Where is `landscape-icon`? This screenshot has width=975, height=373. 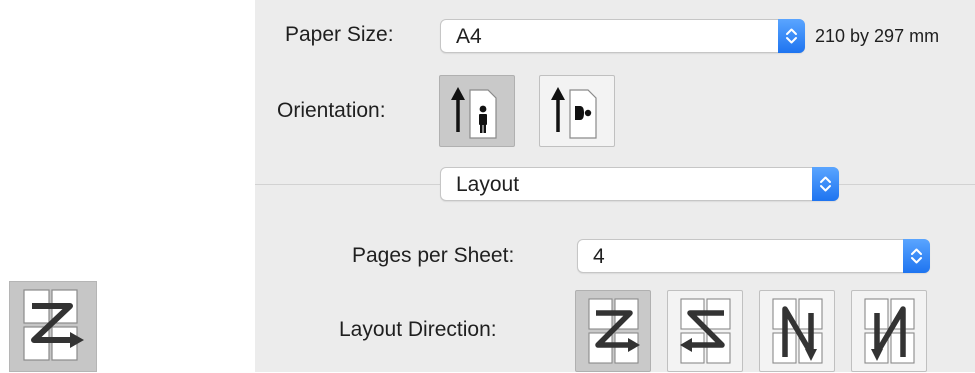 landscape-icon is located at coordinates (574, 113).